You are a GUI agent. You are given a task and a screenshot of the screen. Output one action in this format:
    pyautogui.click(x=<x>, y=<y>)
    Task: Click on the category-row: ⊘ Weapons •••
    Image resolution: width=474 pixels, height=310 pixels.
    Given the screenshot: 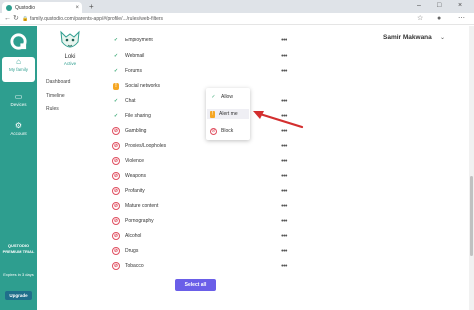 What is the action you would take?
    pyautogui.click(x=199, y=176)
    